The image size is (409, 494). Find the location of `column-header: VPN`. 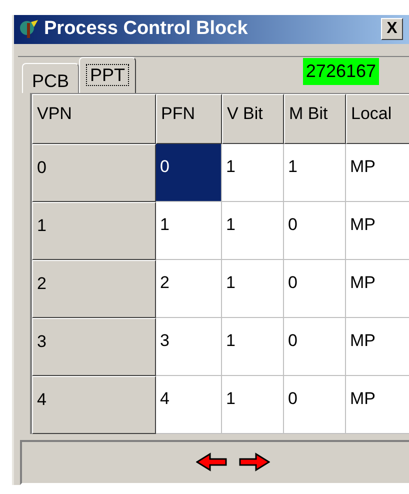

column-header: VPN is located at coordinates (94, 119).